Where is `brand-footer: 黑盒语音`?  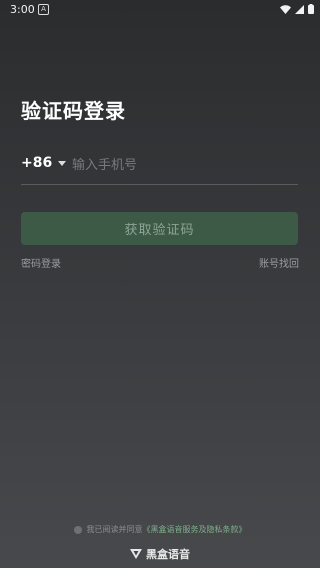
brand-footer: 黑盒语音 is located at coordinates (160, 554).